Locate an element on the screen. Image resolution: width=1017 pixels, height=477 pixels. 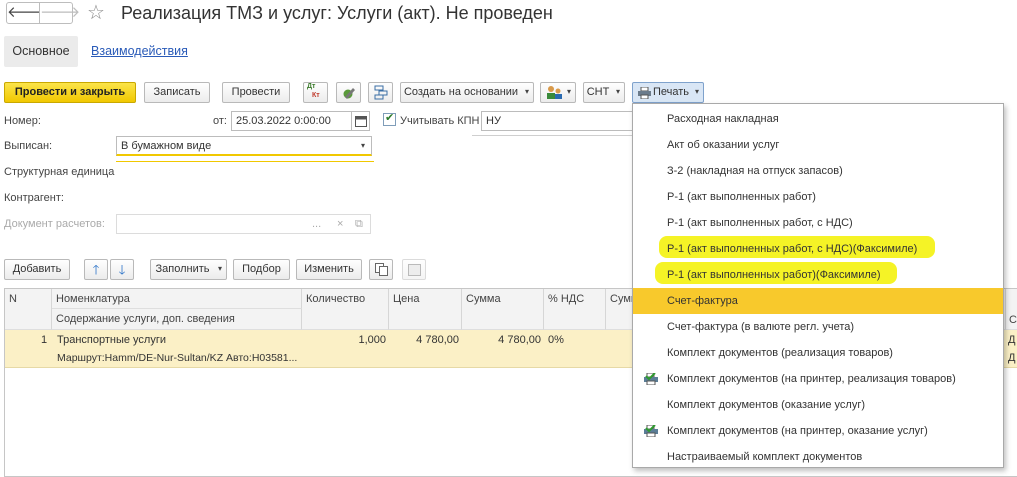
calendar-button is located at coordinates (360, 121).